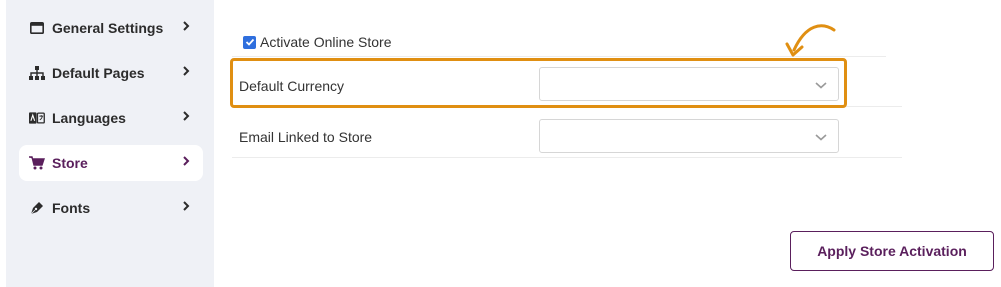  What do you see at coordinates (37, 208) in the screenshot?
I see `pen-icon` at bounding box center [37, 208].